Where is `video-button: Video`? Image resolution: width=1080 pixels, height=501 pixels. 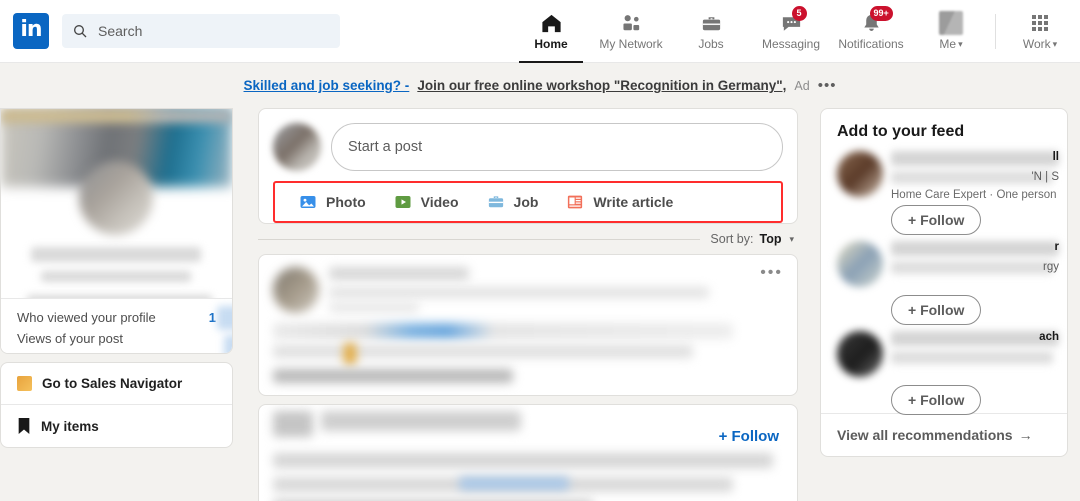
video-button: Video is located at coordinates (426, 202).